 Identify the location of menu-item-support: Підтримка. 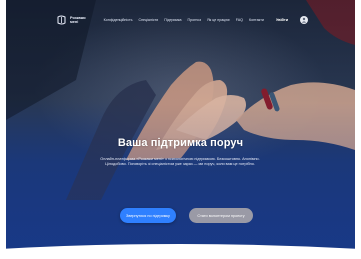
(172, 20).